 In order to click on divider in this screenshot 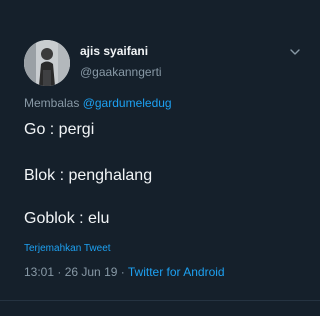, I will do `click(160, 300)`.